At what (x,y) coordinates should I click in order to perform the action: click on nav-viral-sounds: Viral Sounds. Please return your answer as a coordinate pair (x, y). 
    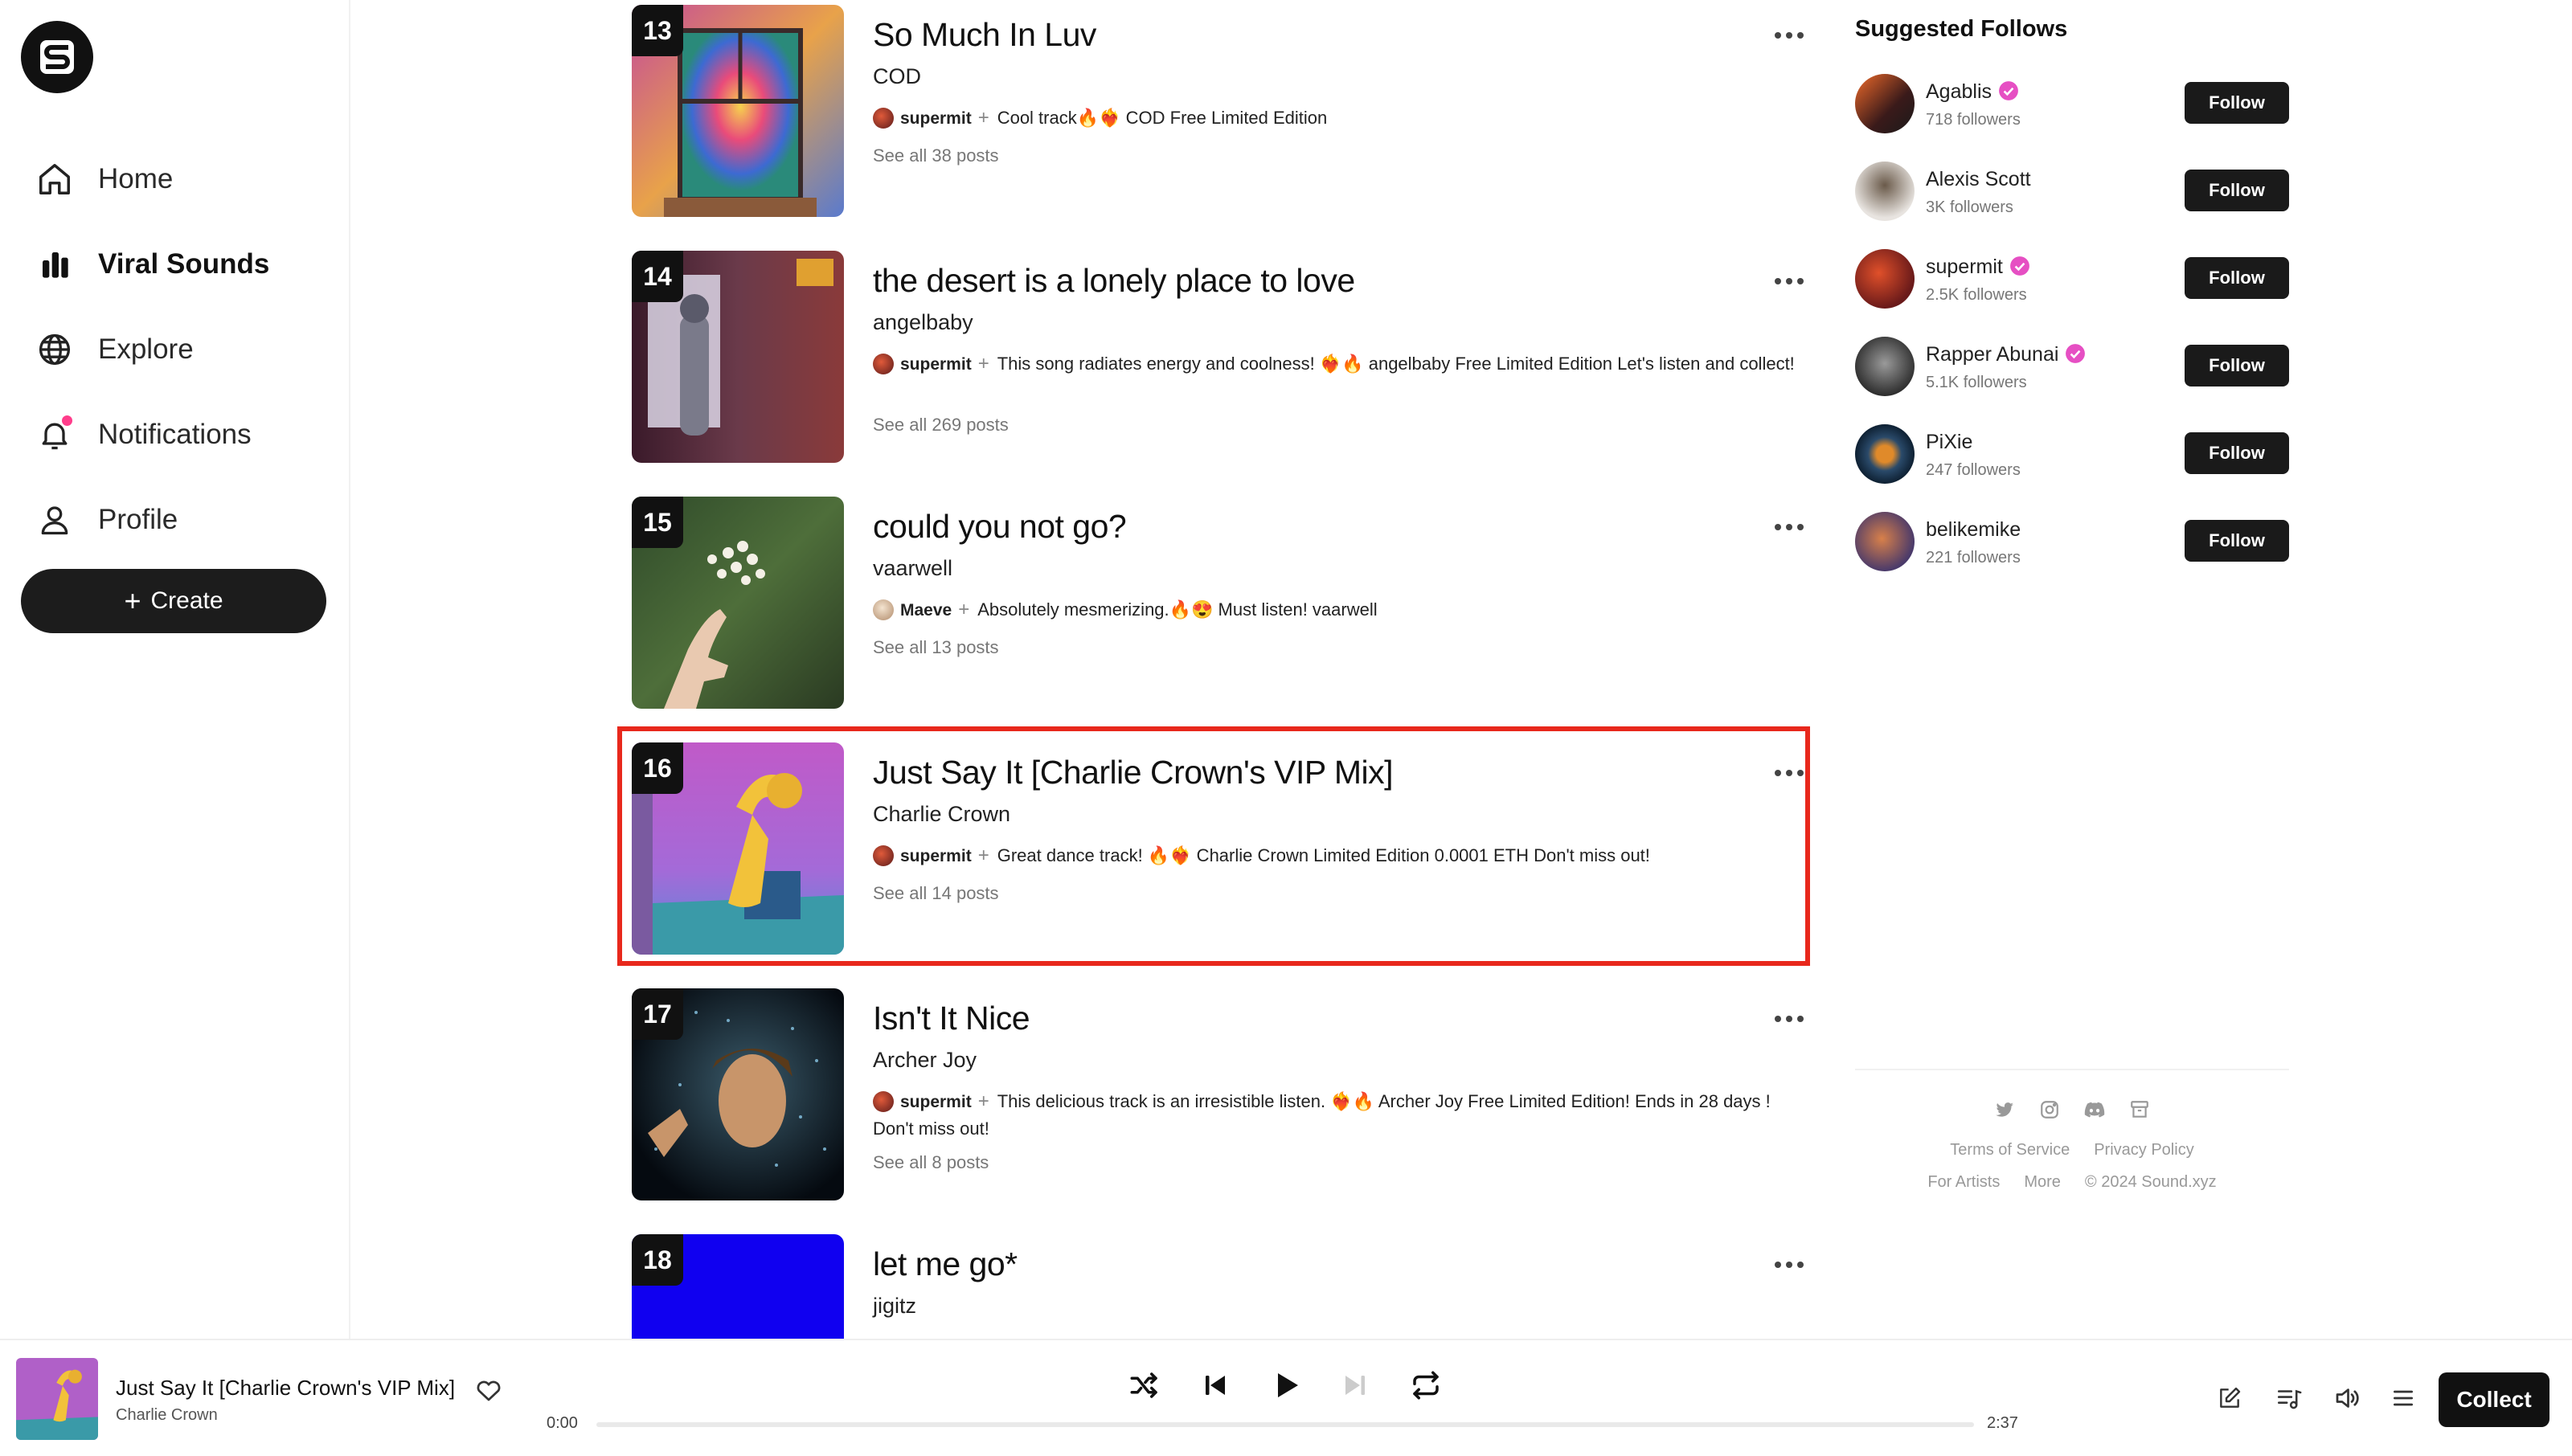
    Looking at the image, I should click on (152, 264).